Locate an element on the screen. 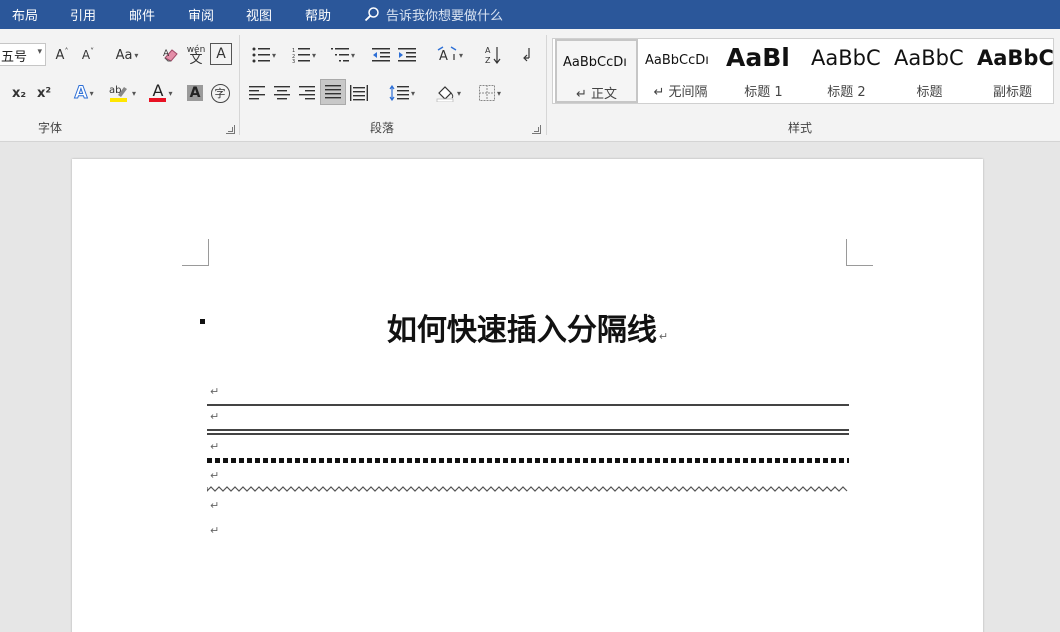 Image resolution: width=1060 pixels, height=632 pixels. font-dialog-launcher-icon is located at coordinates (230, 129).